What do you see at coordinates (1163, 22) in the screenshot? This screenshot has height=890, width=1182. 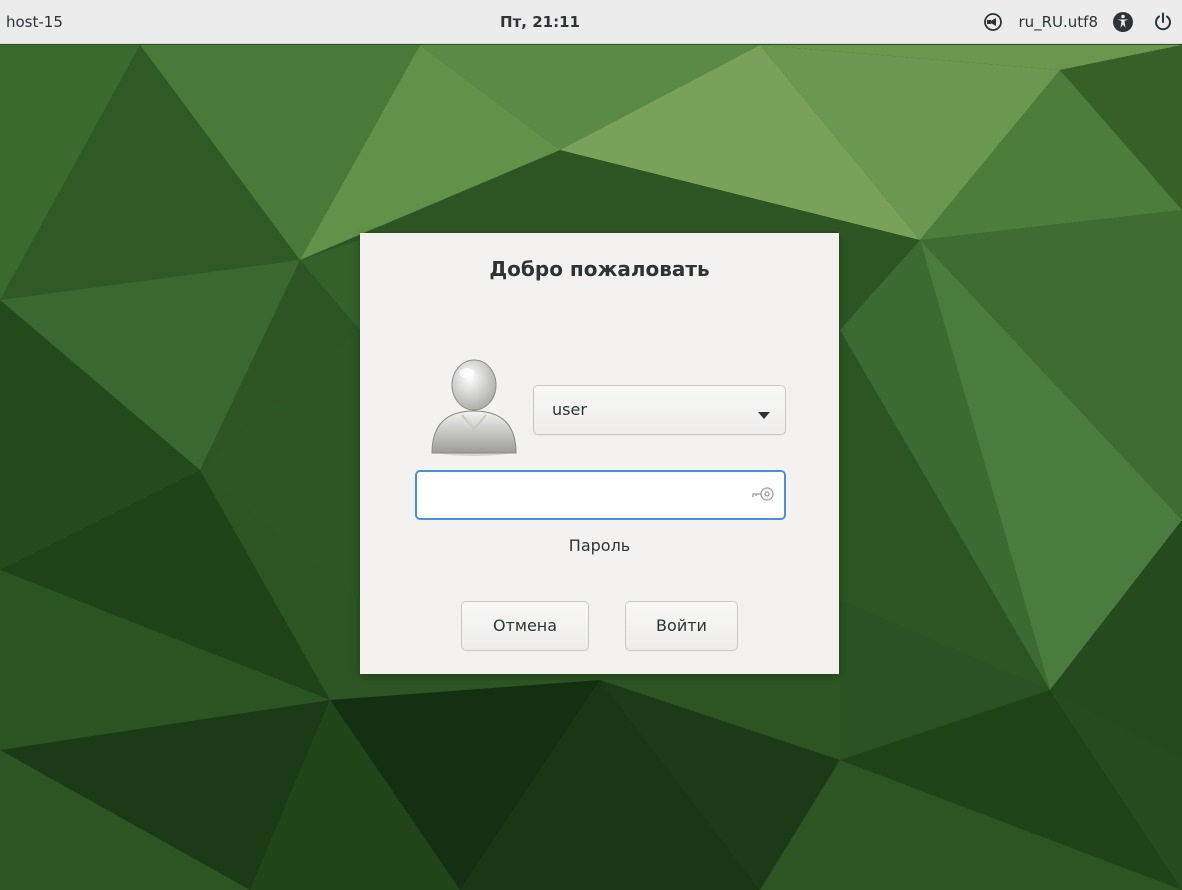 I see `power-icon` at bounding box center [1163, 22].